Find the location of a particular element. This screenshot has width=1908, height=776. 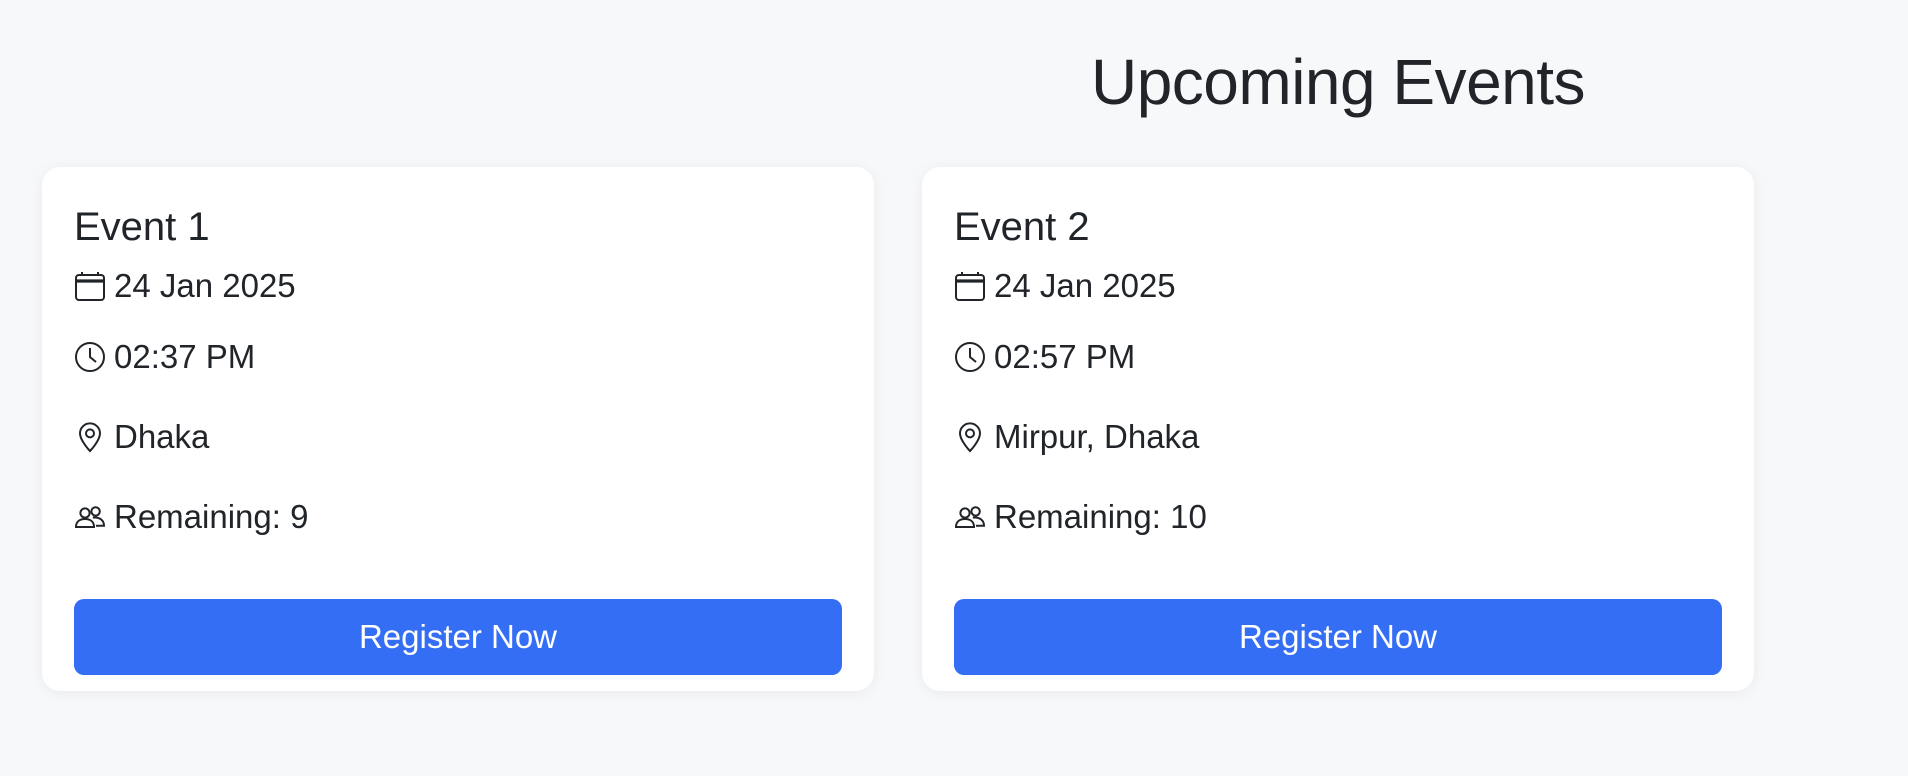

event-location: Dhaka is located at coordinates (162, 436).